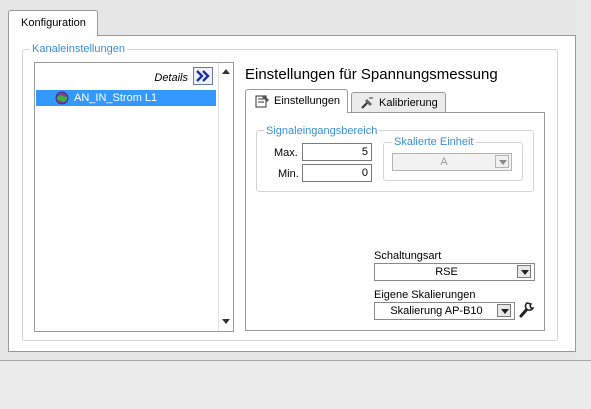 Image resolution: width=591 pixels, height=409 pixels. What do you see at coordinates (78, 49) in the screenshot?
I see `kanaleinstellungen-legend: Kanaleinstellungen` at bounding box center [78, 49].